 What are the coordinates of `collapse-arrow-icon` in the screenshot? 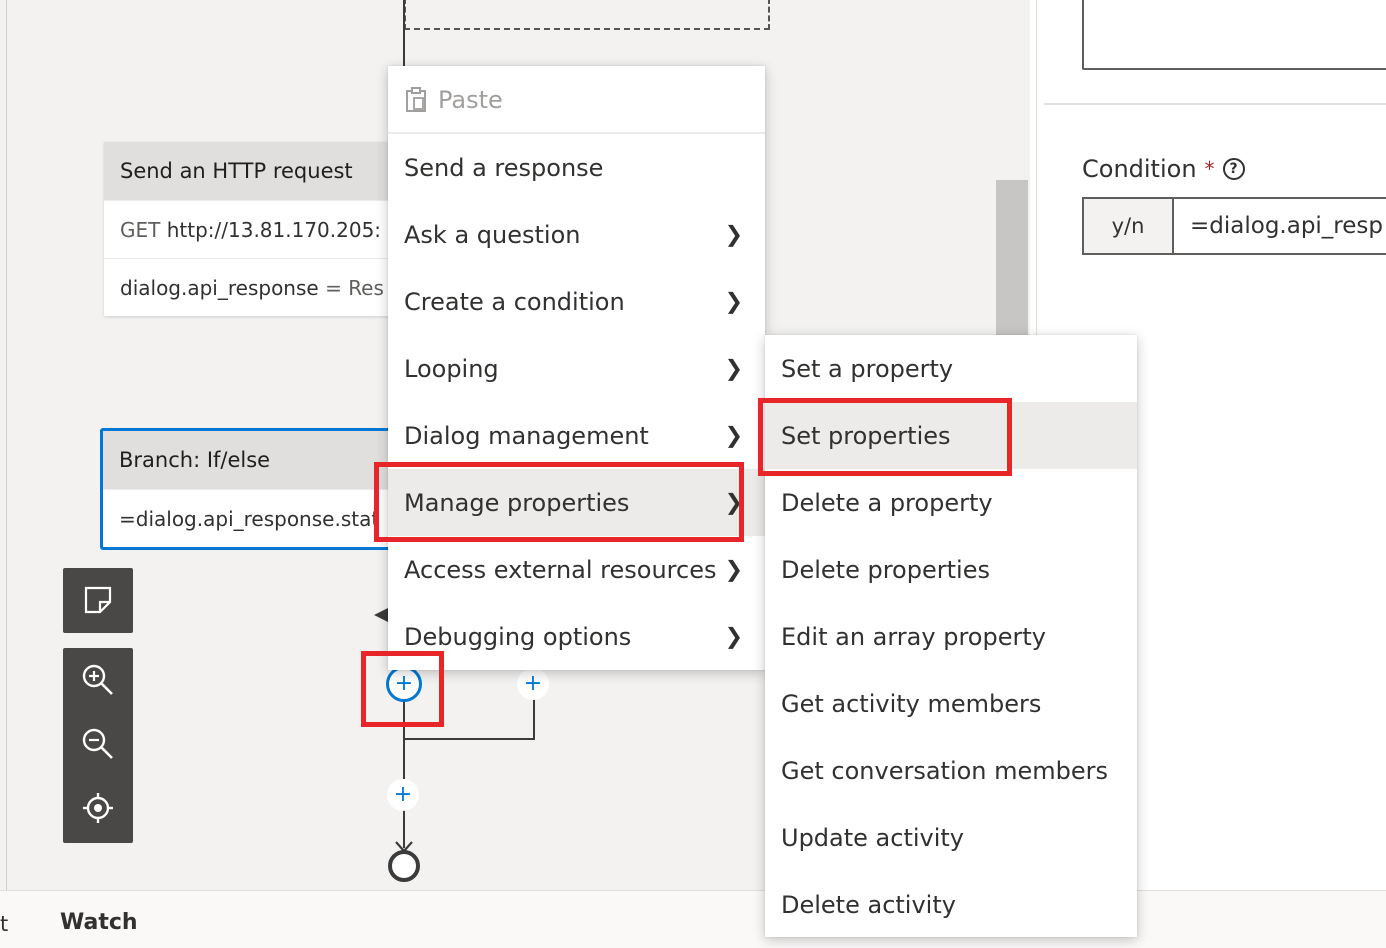 It's located at (381, 615).